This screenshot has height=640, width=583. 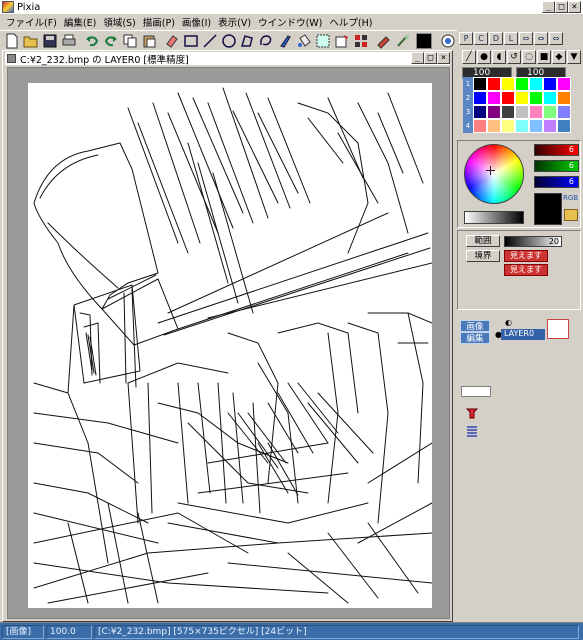 I want to click on open-icon, so click(x=31, y=41).